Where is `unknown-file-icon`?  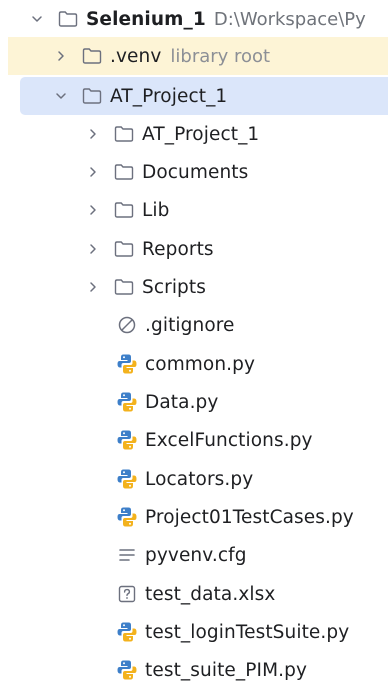 unknown-file-icon is located at coordinates (127, 594).